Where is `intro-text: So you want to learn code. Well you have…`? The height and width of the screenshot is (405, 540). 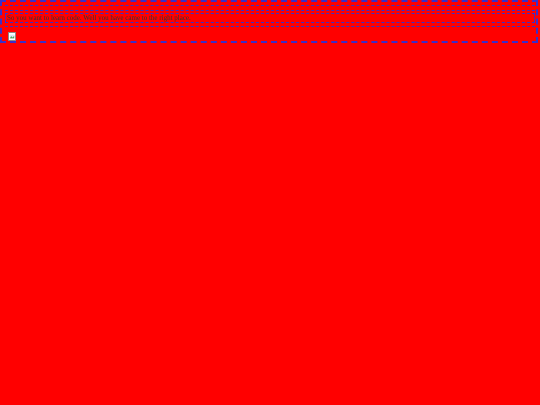
intro-text: So you want to learn code. Well you have… is located at coordinates (270, 18).